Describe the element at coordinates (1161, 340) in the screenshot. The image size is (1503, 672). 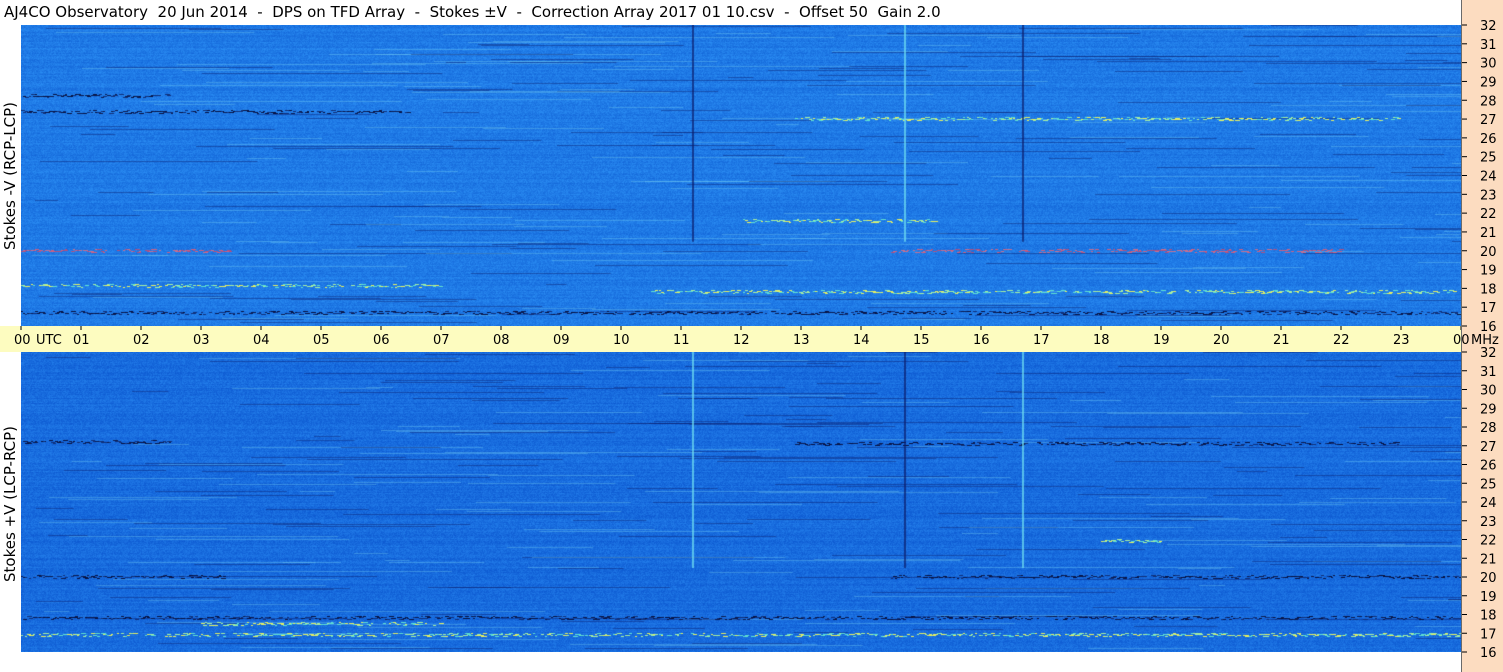
I see `time-tick-label: 19` at that location.